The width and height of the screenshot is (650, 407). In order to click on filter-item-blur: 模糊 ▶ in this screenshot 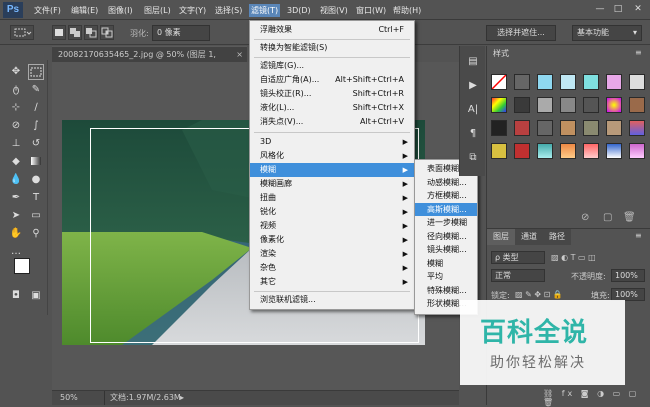, I will do `click(332, 170)`.